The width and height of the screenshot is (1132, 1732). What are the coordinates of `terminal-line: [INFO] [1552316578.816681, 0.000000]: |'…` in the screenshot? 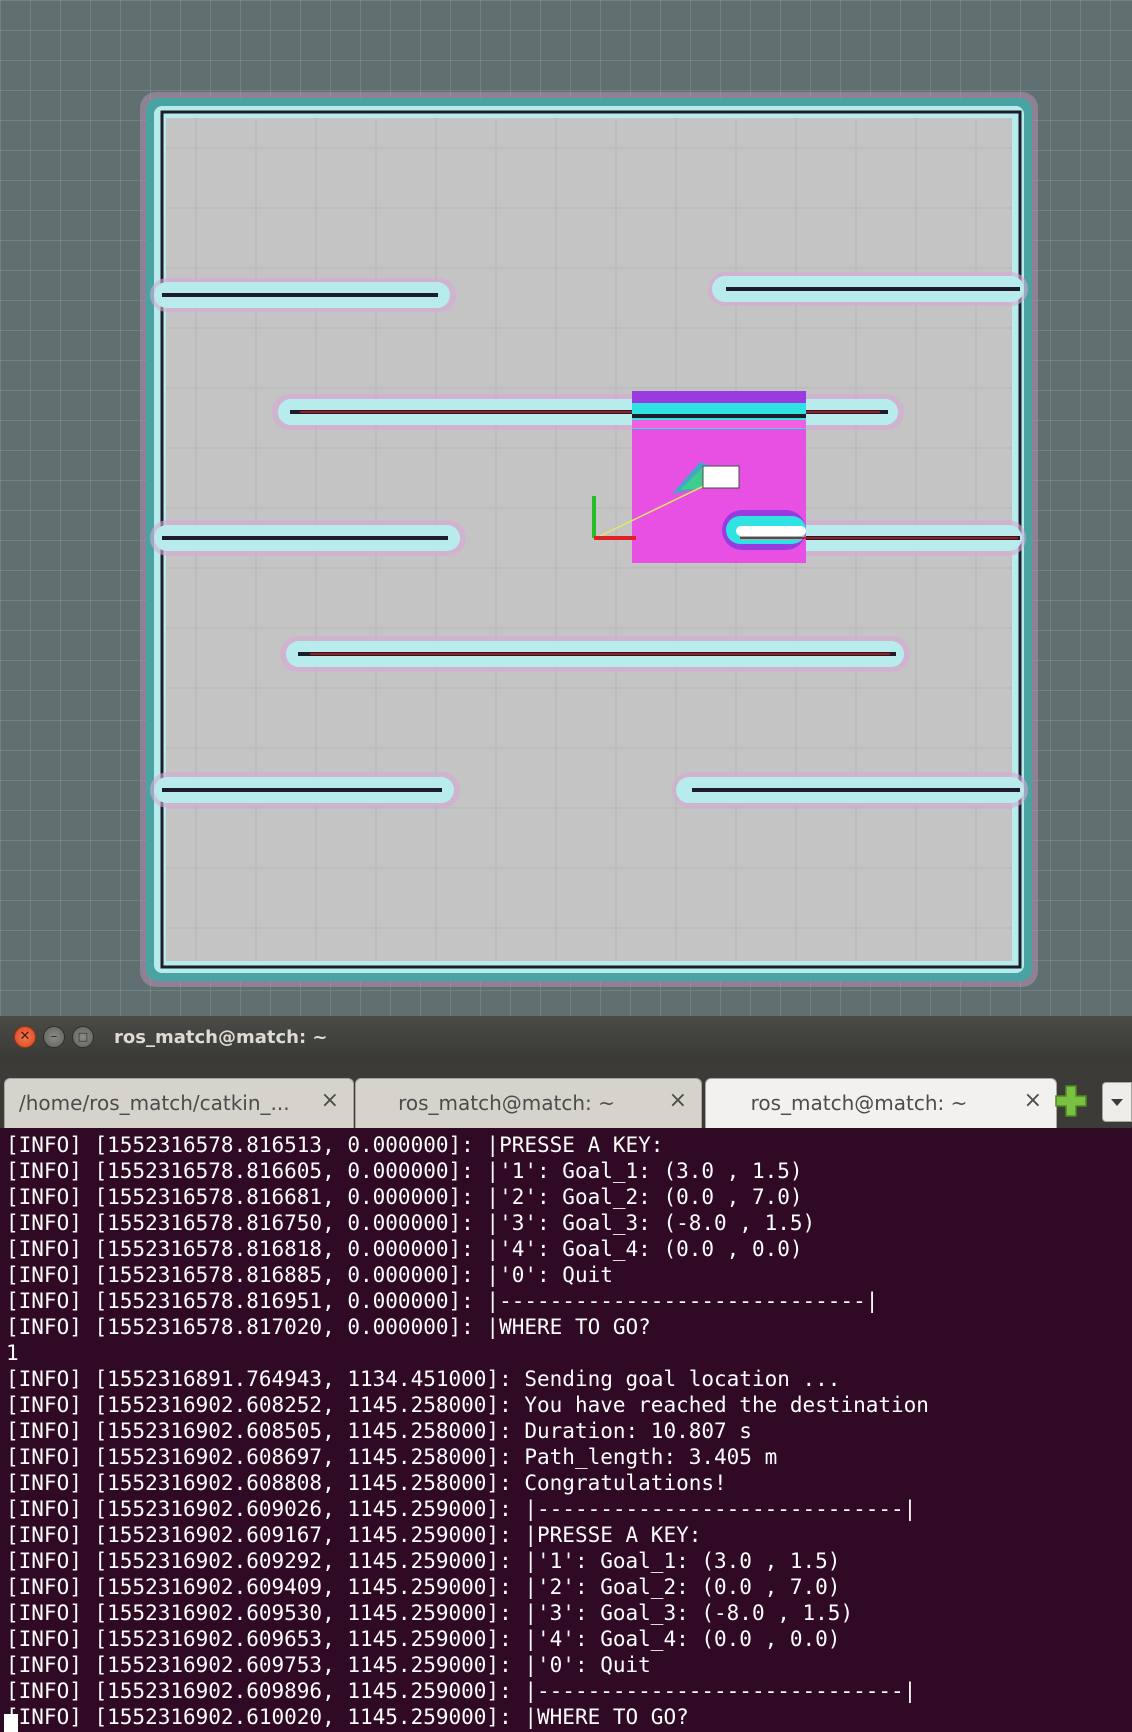 It's located at (404, 1197).